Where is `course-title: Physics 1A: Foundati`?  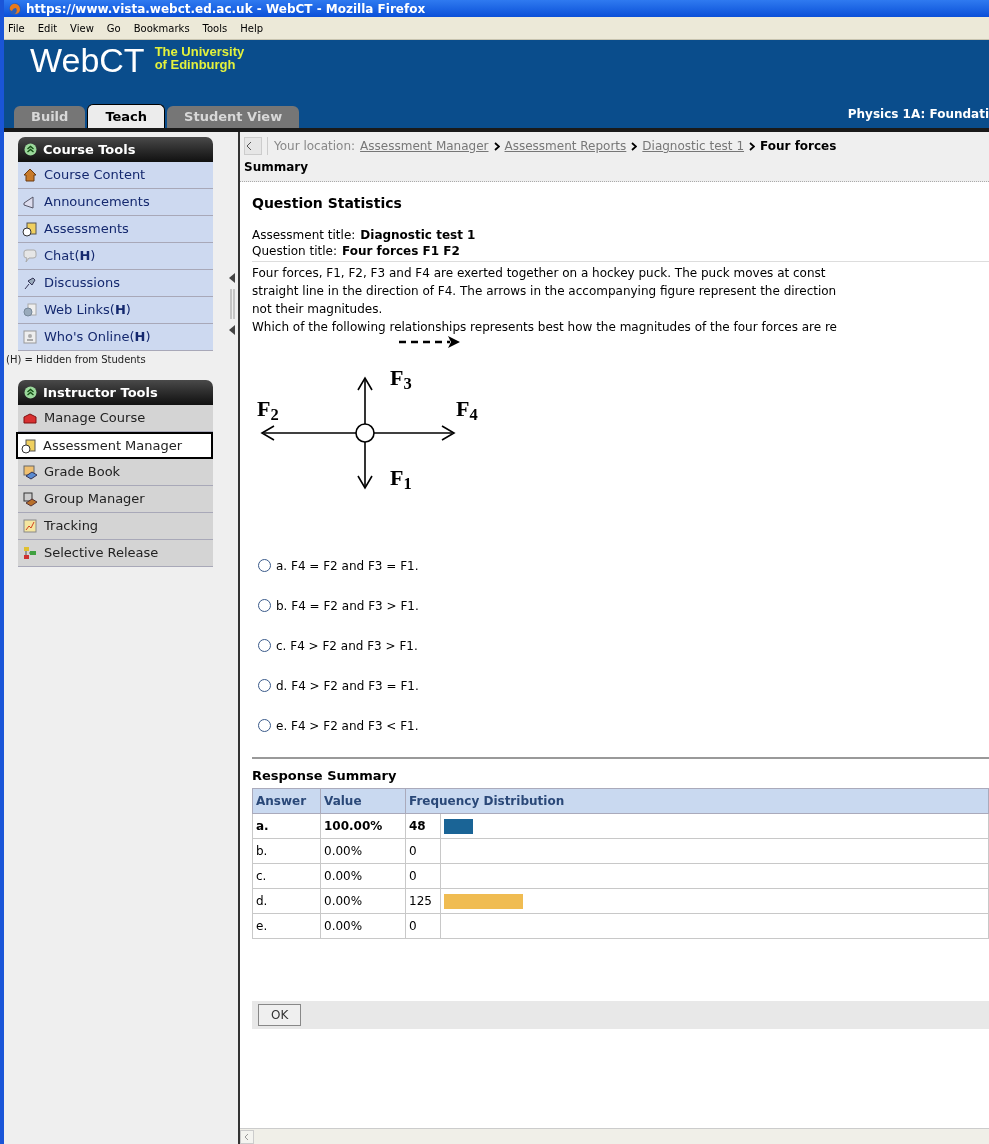
course-title: Physics 1A: Foundati is located at coordinates (918, 114).